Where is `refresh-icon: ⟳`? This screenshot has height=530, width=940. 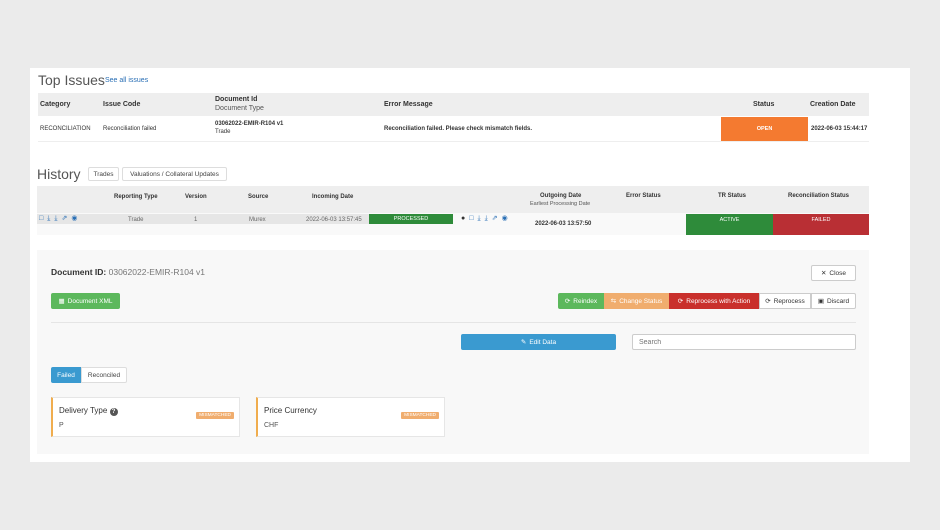
refresh-icon: ⟳ is located at coordinates (567, 301).